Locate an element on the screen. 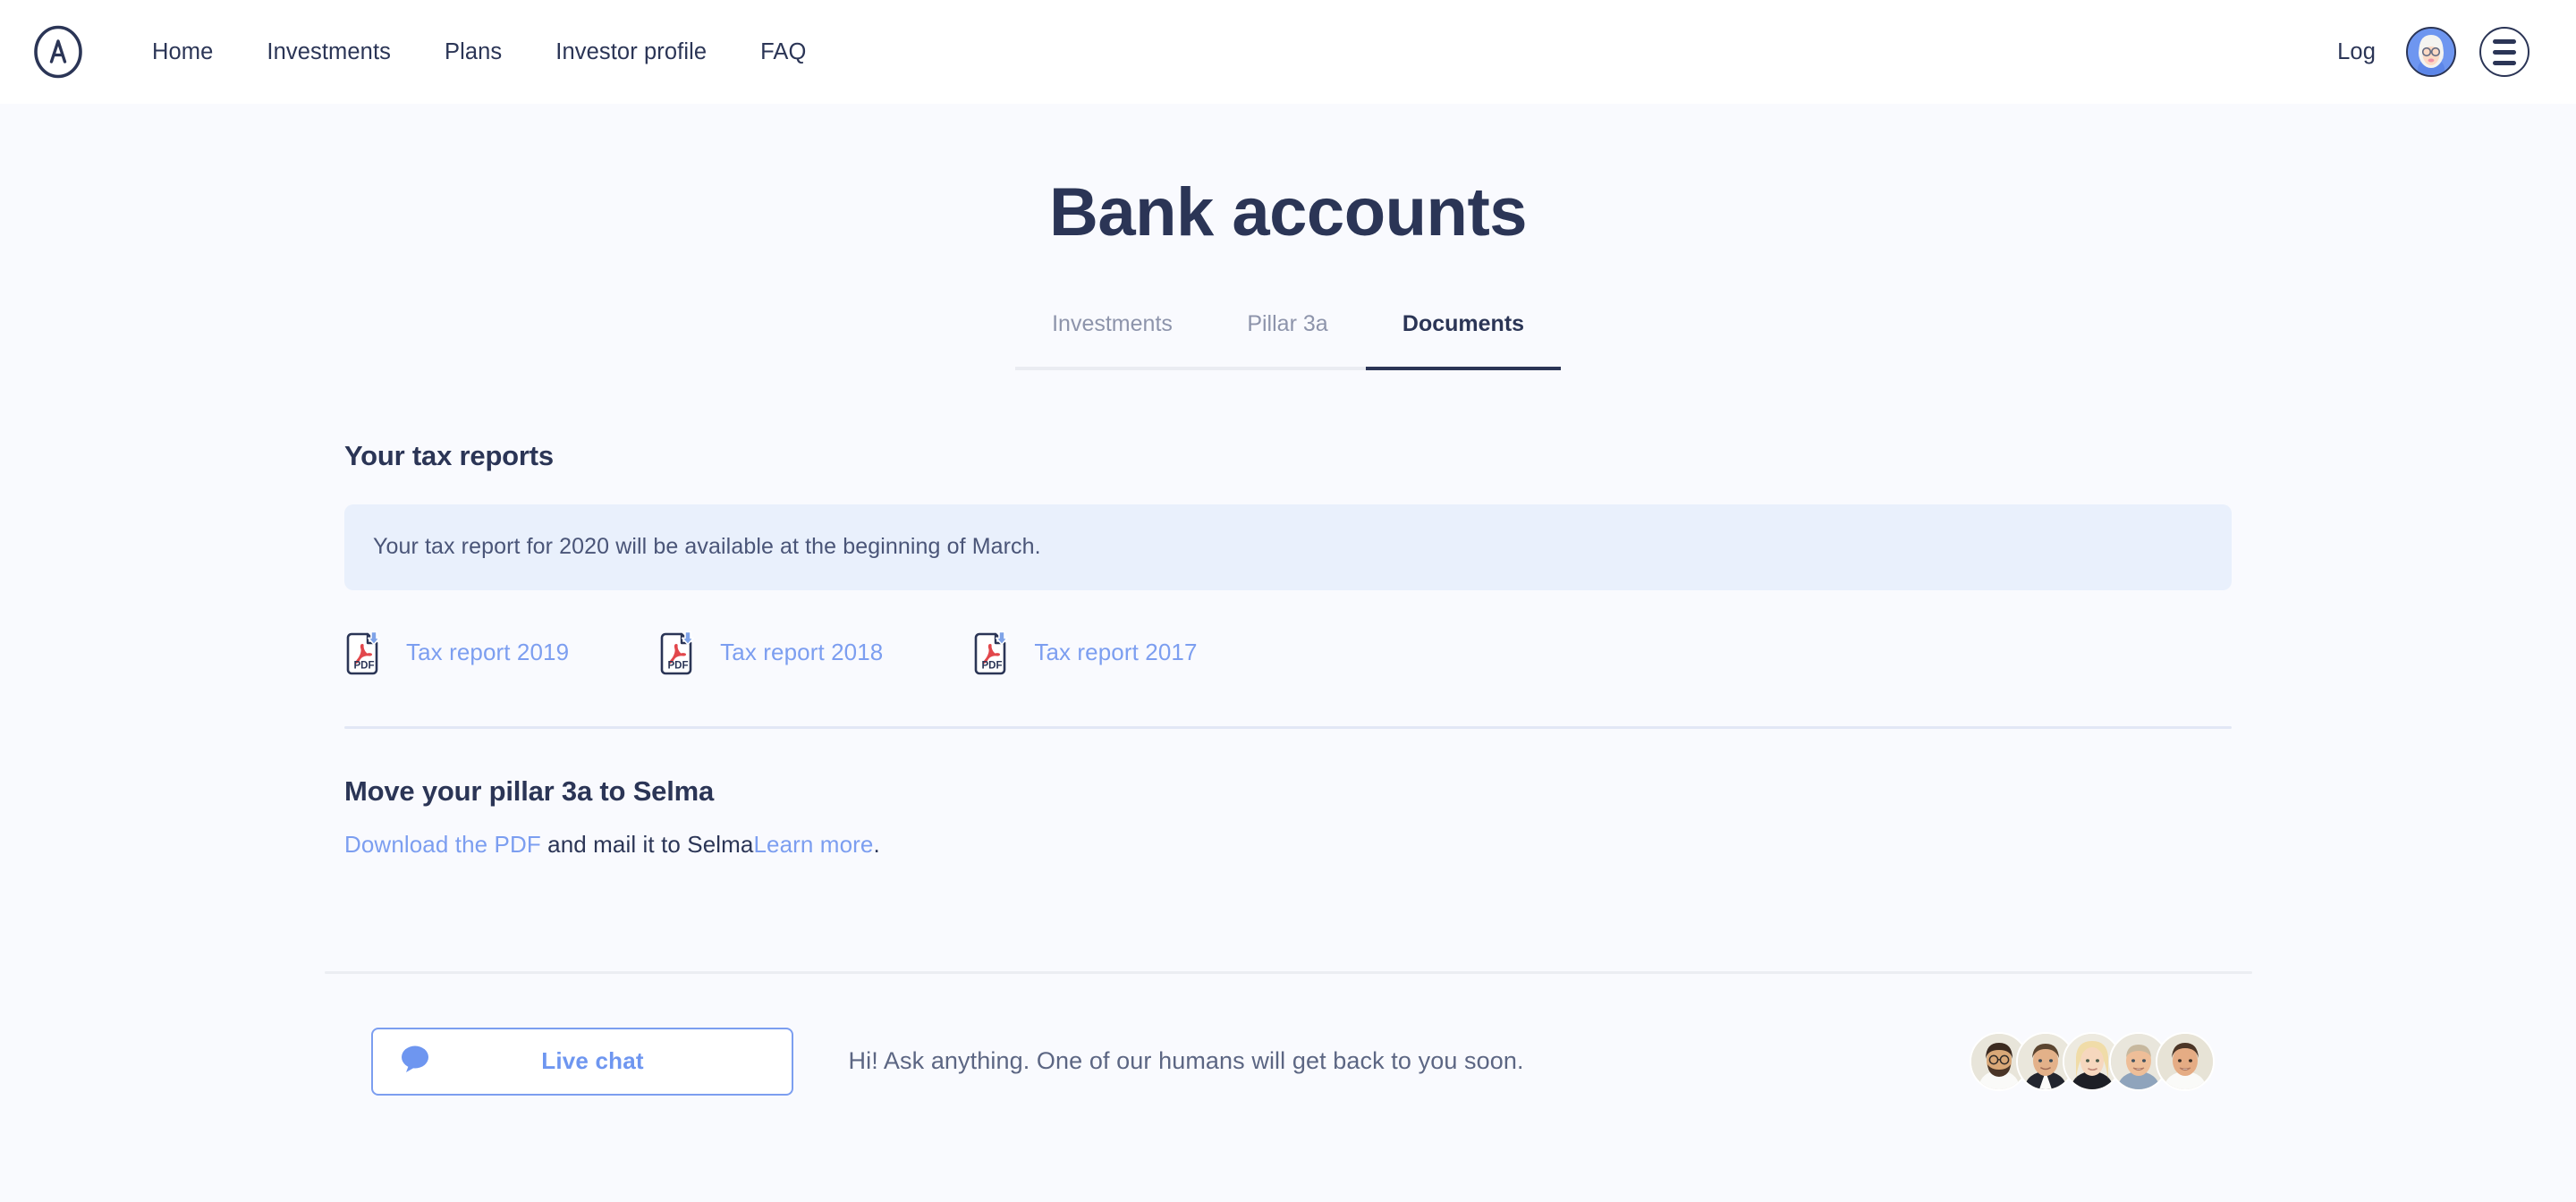 The height and width of the screenshot is (1202, 2576). pillar-3a-heading: Move your pillar 3a to Selma is located at coordinates (529, 791).